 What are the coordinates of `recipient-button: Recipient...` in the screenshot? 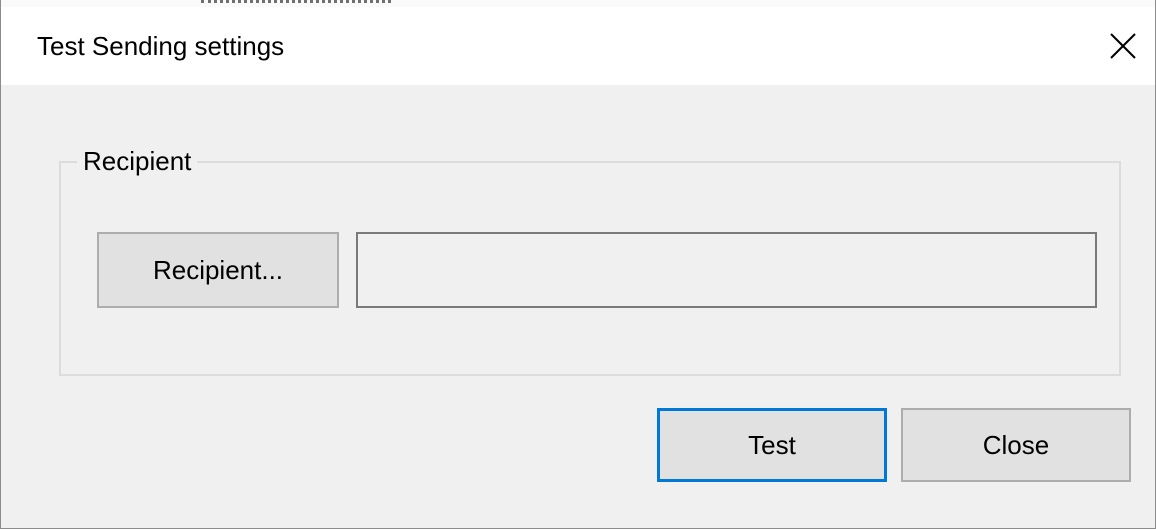 It's located at (218, 270).